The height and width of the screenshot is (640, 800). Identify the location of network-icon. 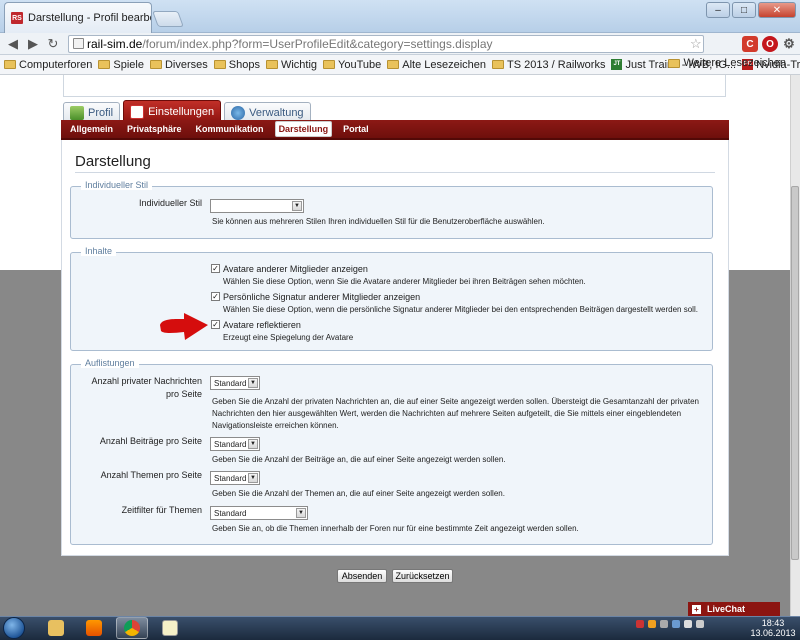
(688, 624).